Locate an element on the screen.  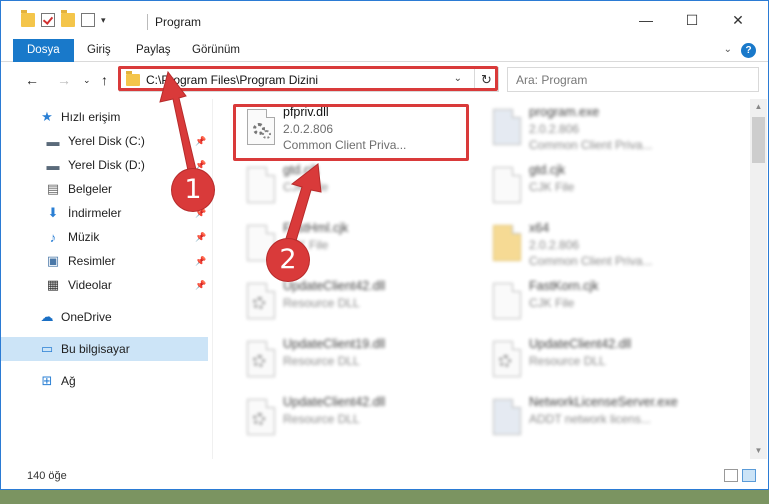
step-1-badge: 1 is located at coordinates (193, 190).